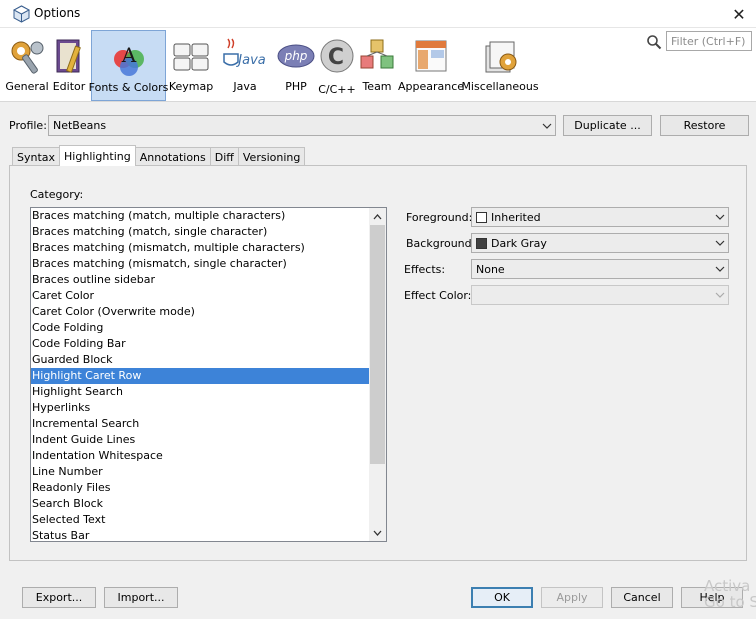 This screenshot has height=619, width=756. Describe the element at coordinates (200, 440) in the screenshot. I see `category-list-item: Indent Guide Lines` at that location.